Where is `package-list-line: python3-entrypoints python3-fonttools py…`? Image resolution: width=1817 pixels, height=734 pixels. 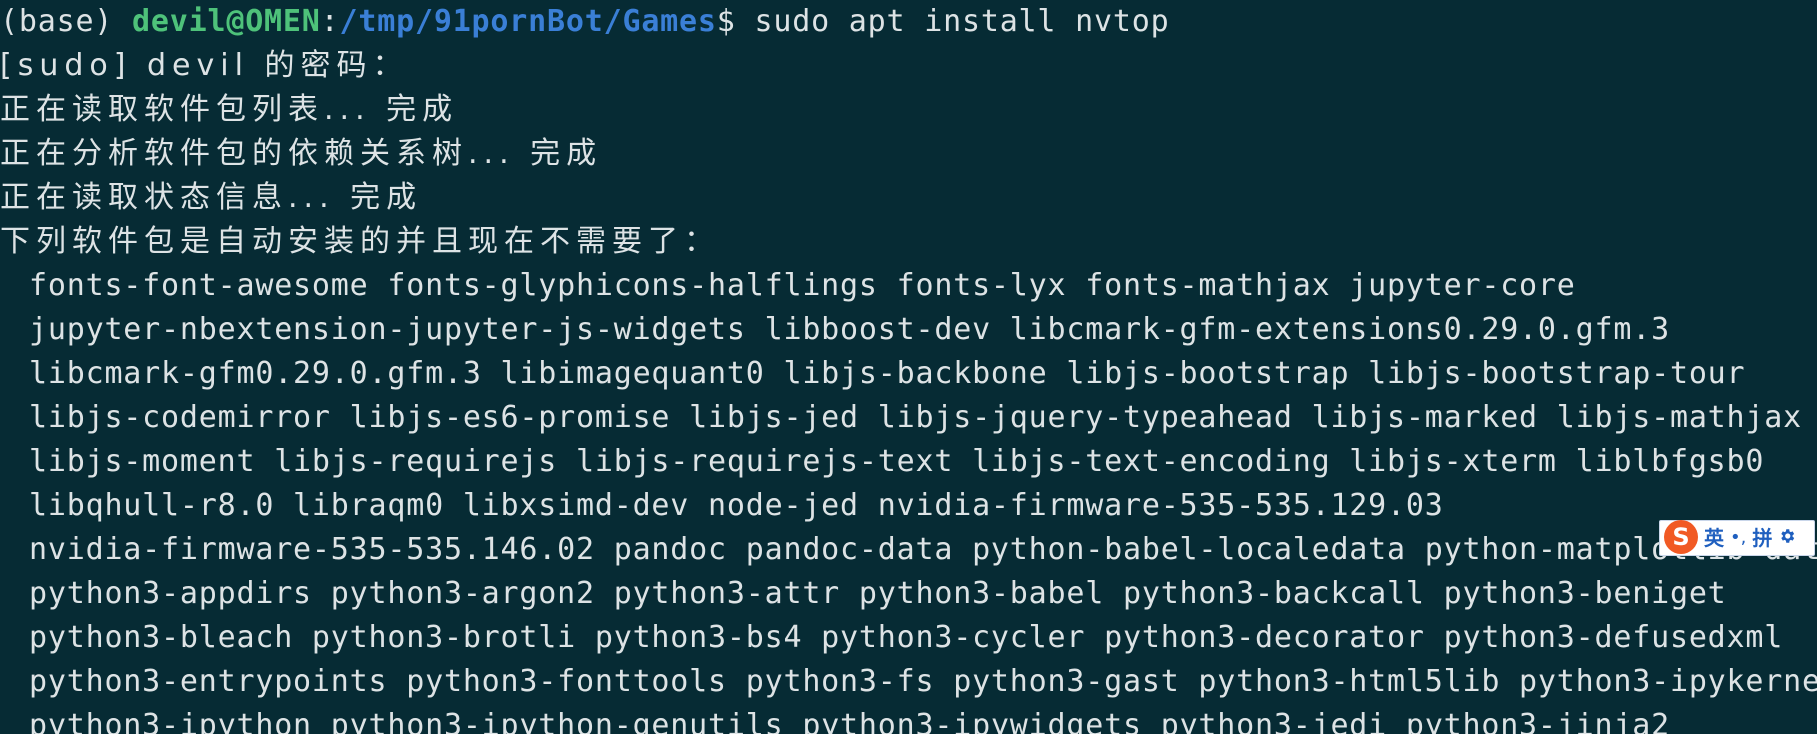 package-list-line: python3-entrypoints python3-fonttools py… is located at coordinates (923, 681).